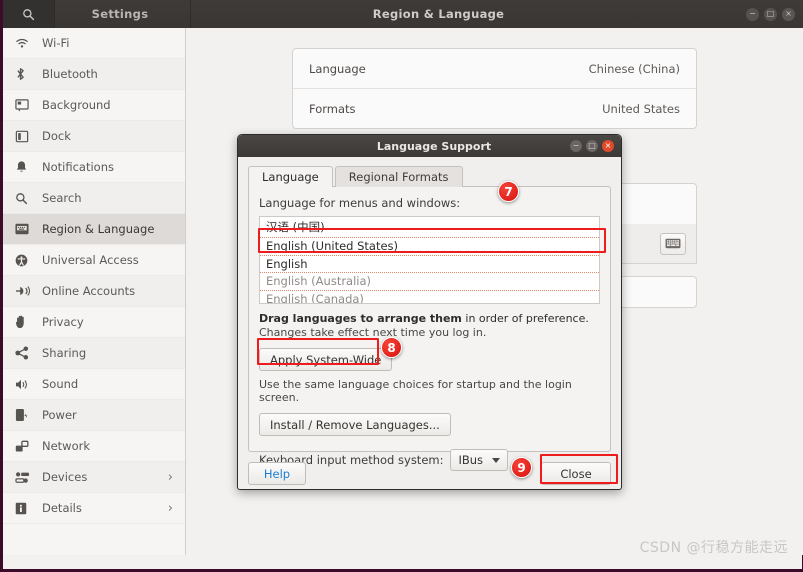  What do you see at coordinates (94, 43) in the screenshot?
I see `sidebar-item-wifi: Wi-Fi` at bounding box center [94, 43].